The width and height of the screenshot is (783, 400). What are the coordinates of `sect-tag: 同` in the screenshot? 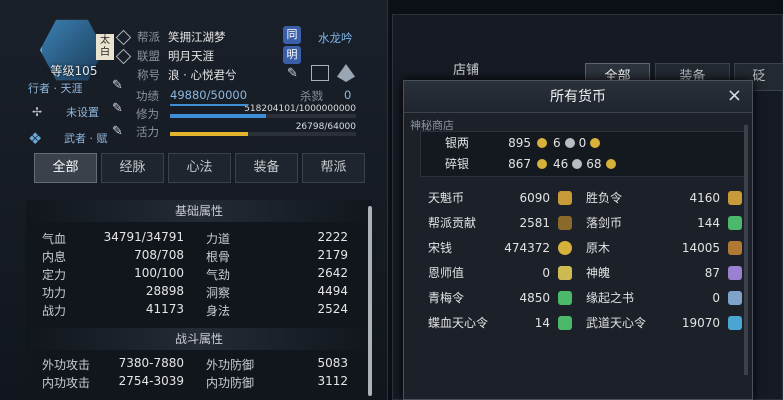 It's located at (292, 35).